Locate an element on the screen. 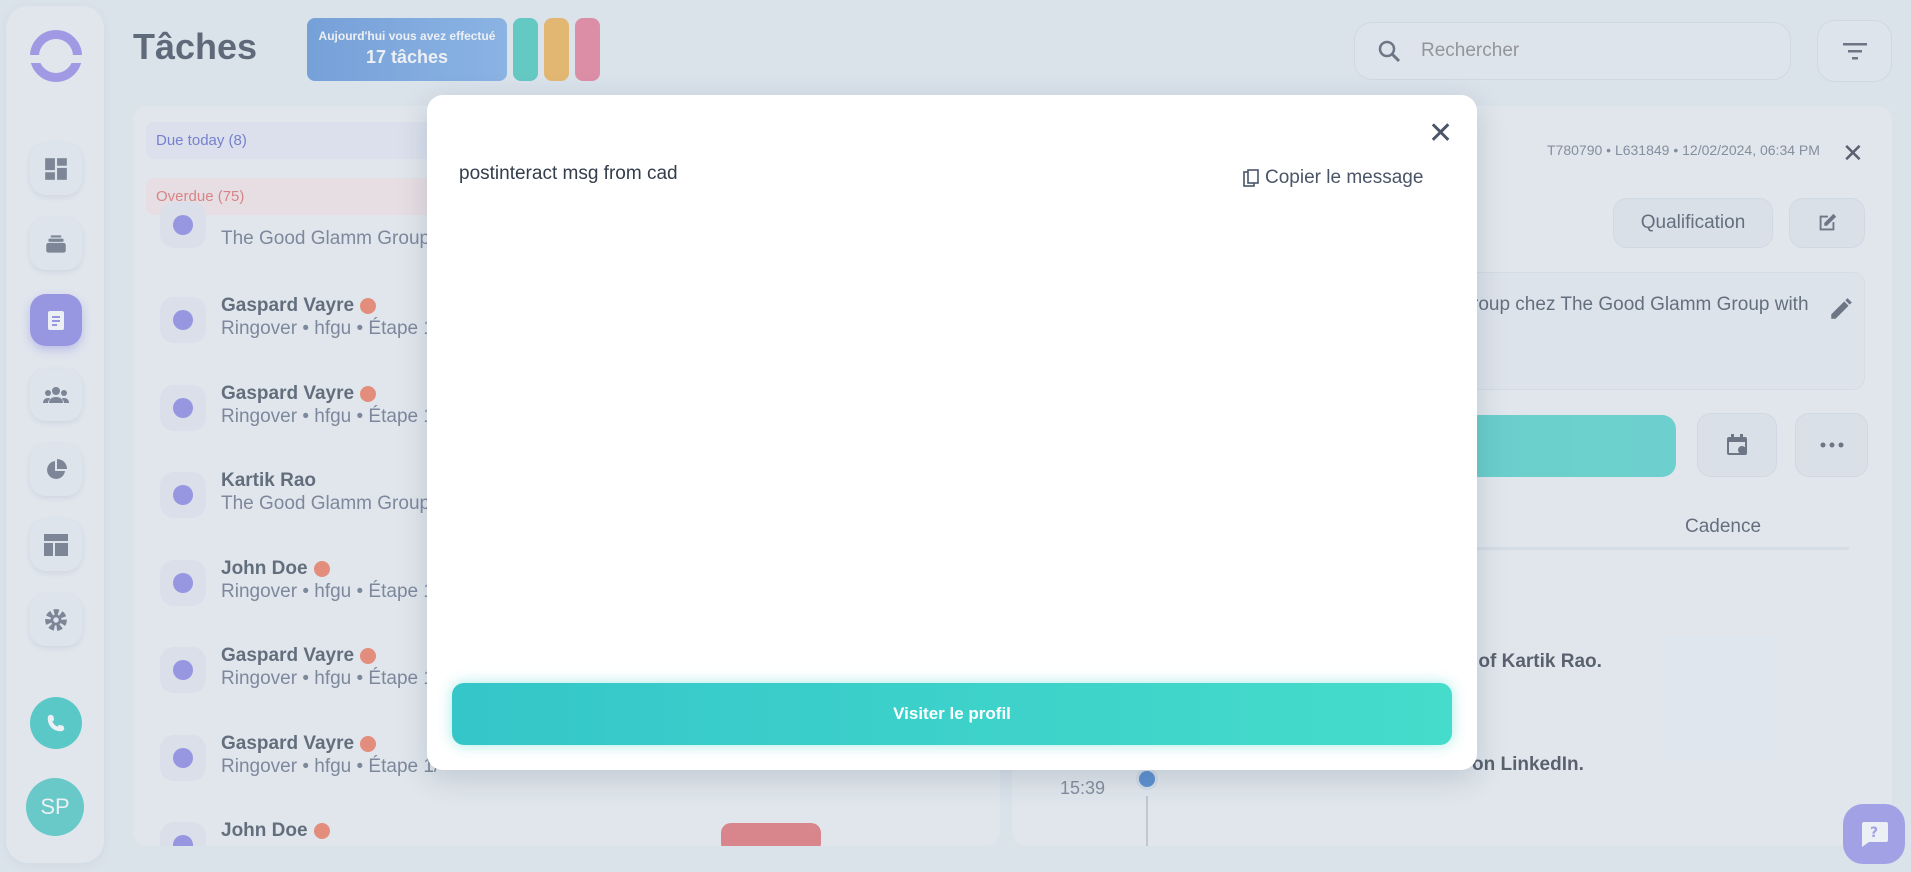  modal-message: postinteract msg from cad is located at coordinates (568, 173).